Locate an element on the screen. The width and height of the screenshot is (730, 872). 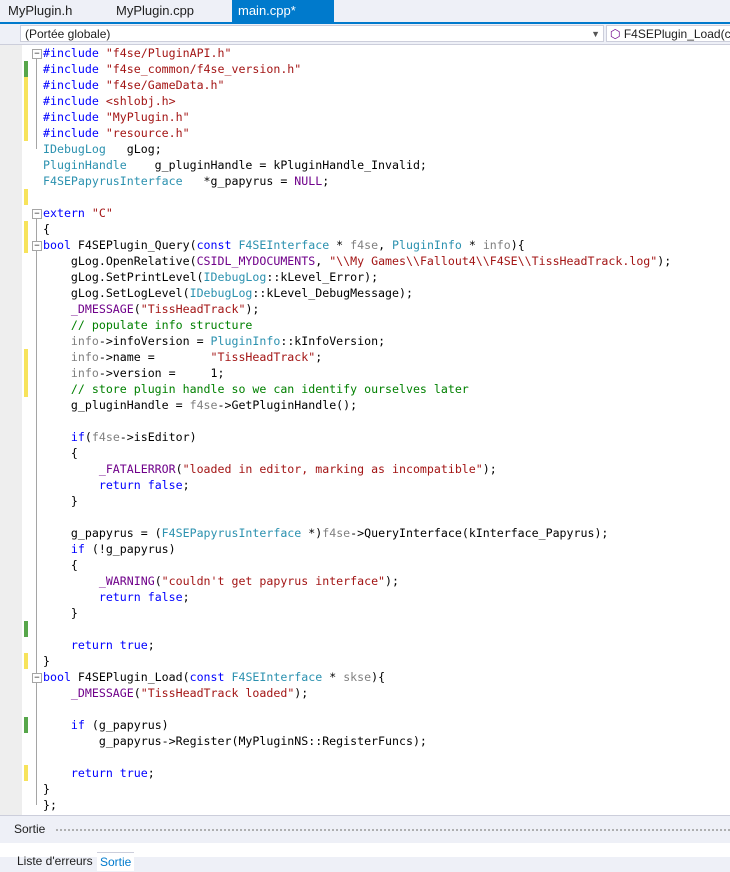
tab-myplugin-h: MyPlugin.h is located at coordinates (40, 11).